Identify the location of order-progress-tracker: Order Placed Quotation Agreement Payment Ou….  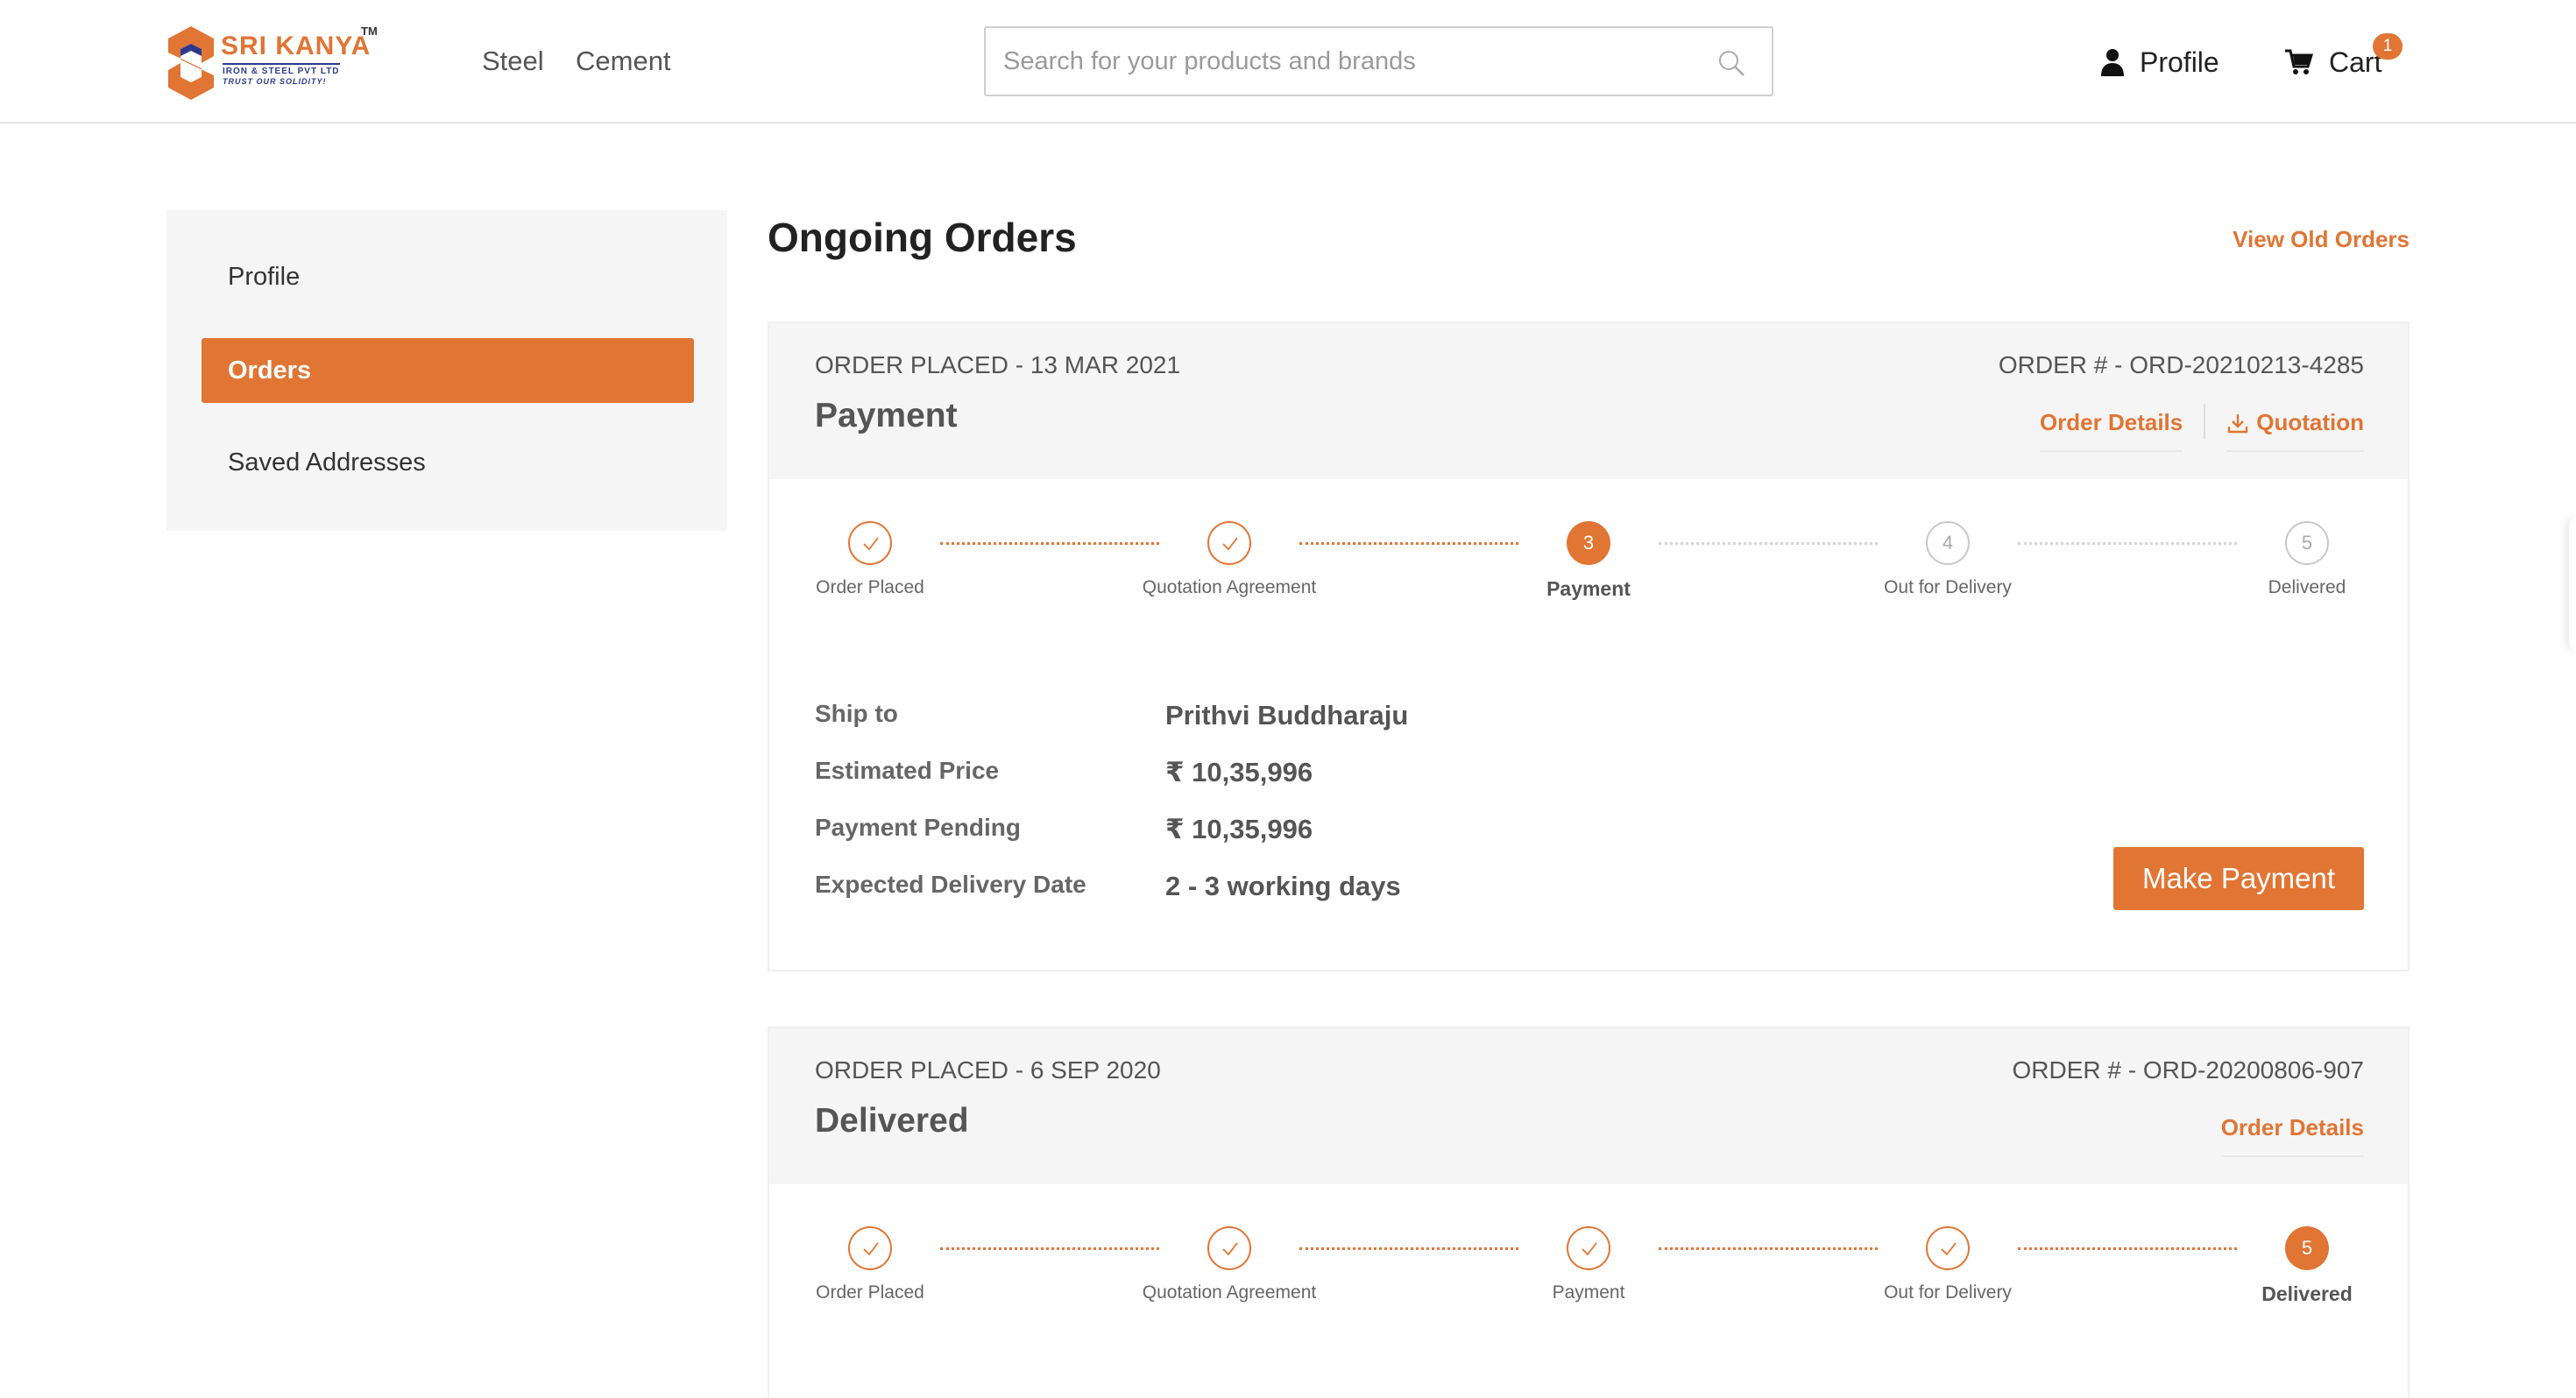
(1588, 1271).